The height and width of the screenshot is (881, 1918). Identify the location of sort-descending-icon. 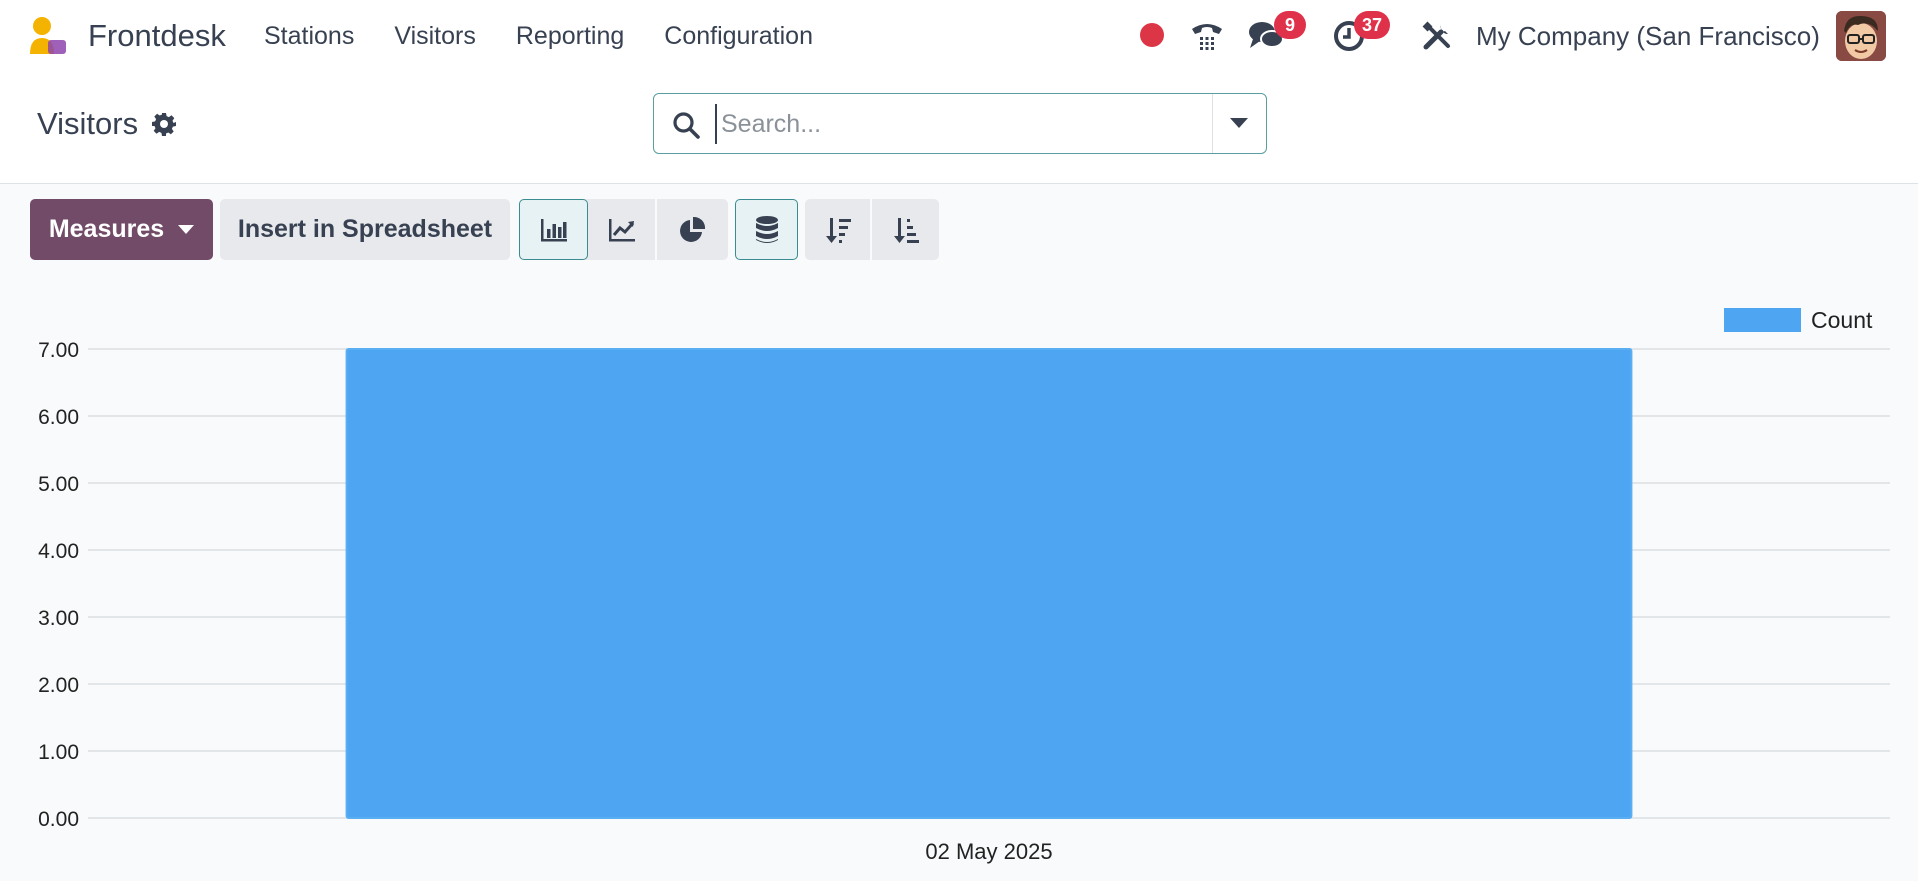
(838, 230).